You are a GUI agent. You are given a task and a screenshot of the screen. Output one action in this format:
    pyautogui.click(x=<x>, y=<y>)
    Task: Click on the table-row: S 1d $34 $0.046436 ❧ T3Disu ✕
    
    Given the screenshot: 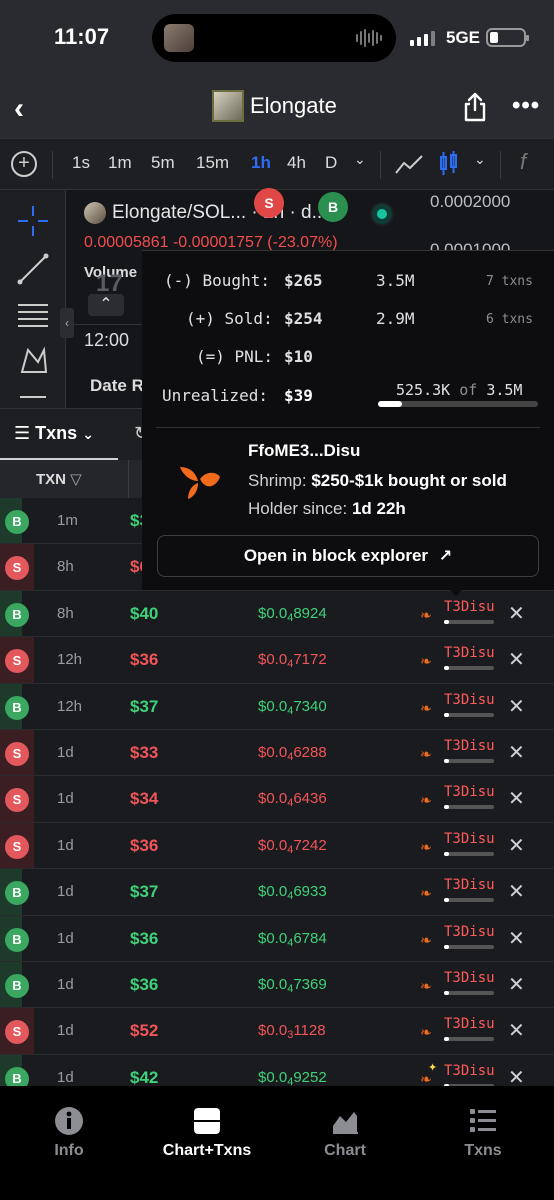 What is the action you would take?
    pyautogui.click(x=277, y=799)
    